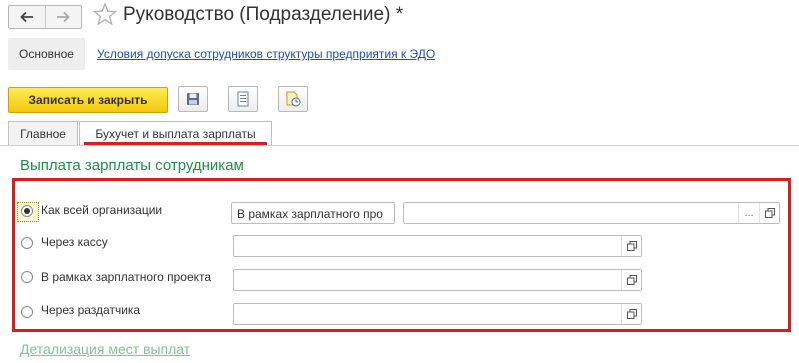 This screenshot has width=799, height=363. Describe the element at coordinates (27, 243) in the screenshot. I see `radio-cash` at that location.